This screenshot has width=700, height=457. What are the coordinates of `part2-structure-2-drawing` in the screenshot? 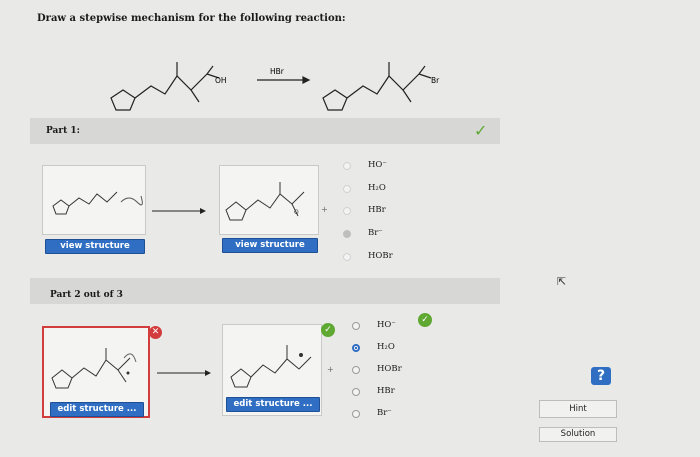 It's located at (271, 366).